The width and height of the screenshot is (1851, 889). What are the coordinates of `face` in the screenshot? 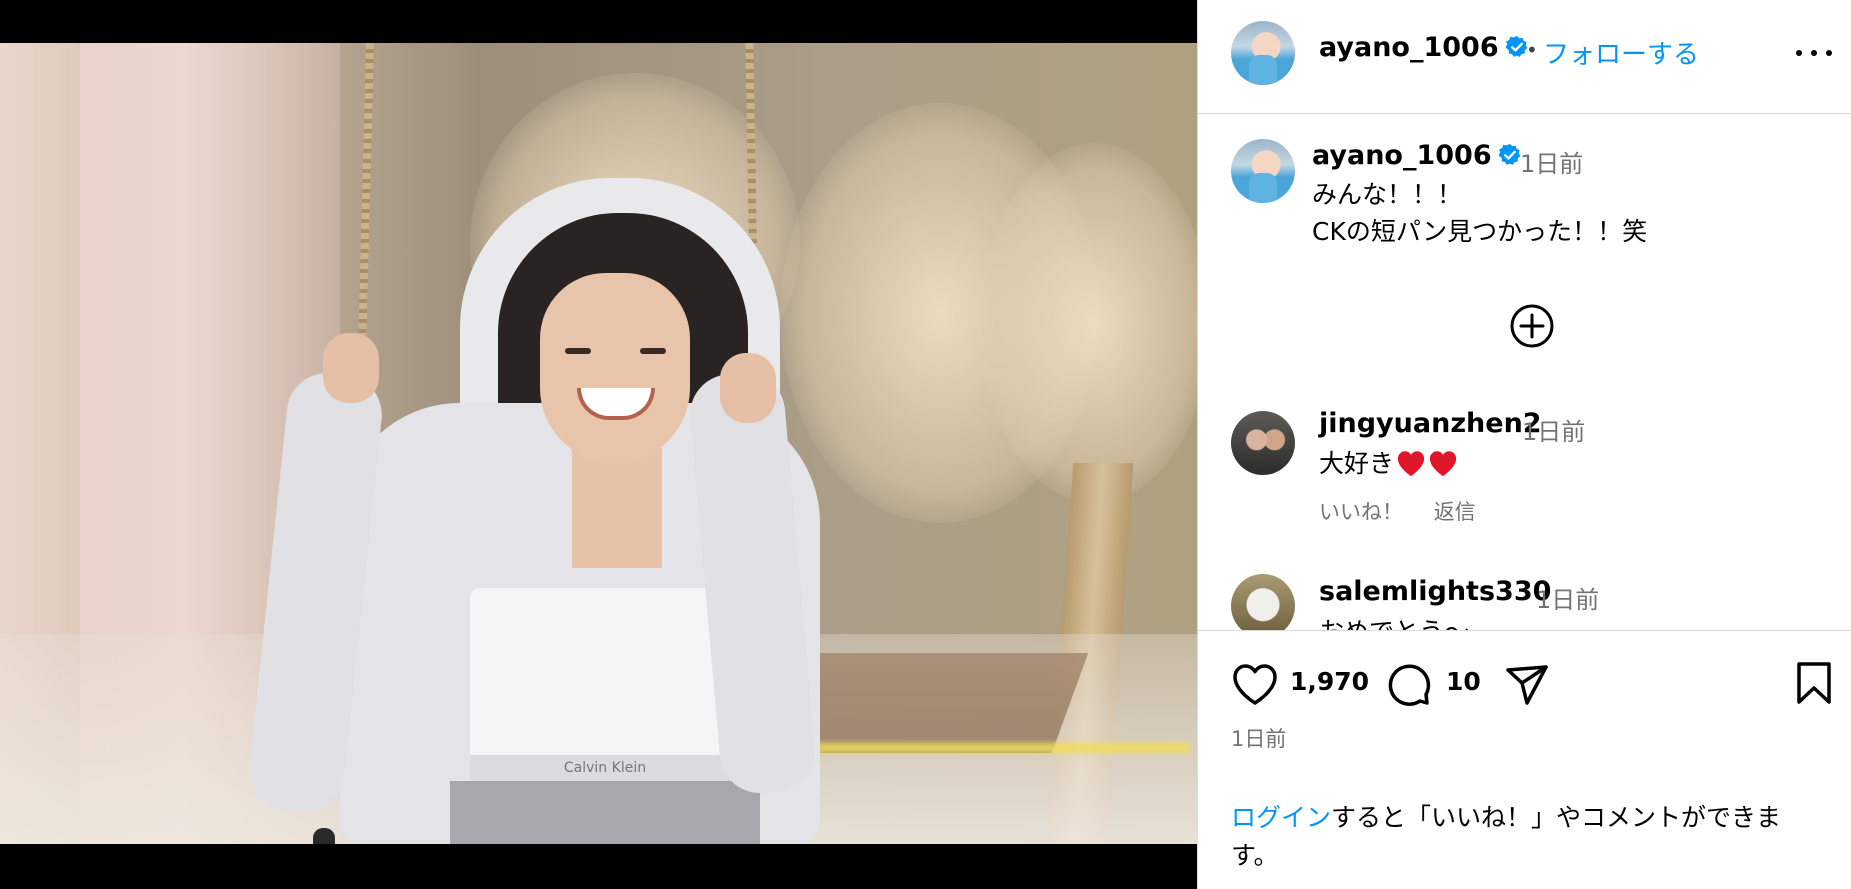 It's located at (615, 368).